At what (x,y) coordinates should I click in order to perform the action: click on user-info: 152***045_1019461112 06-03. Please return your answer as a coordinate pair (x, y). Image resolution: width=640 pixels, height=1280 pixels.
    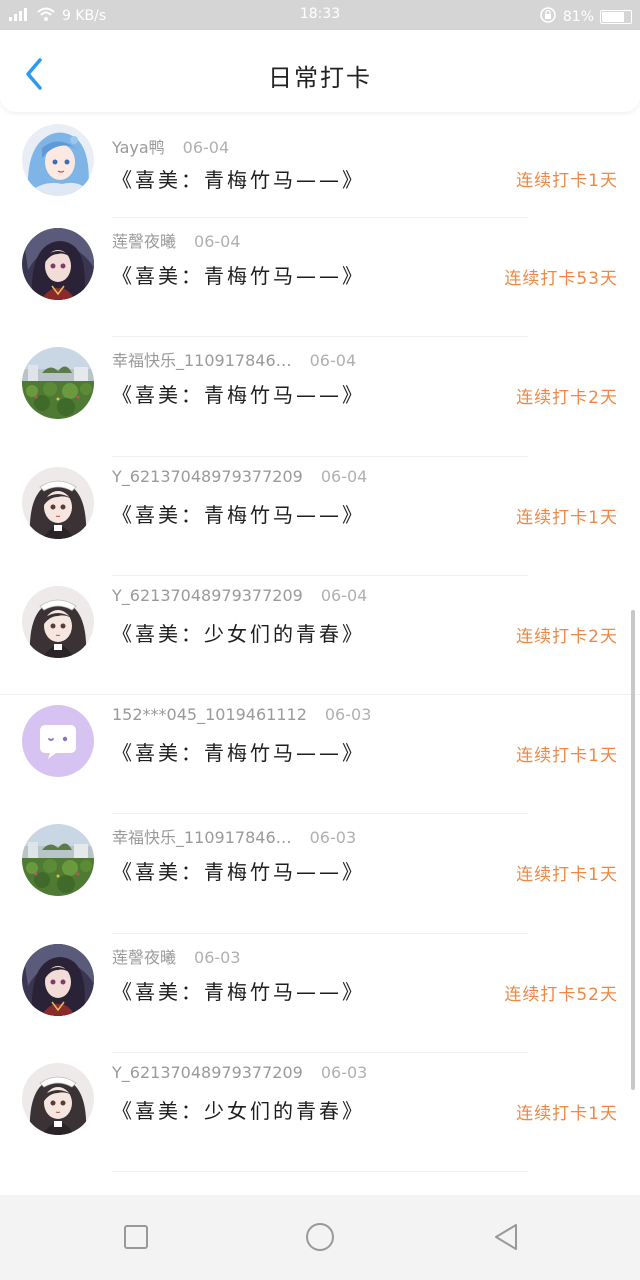
    Looking at the image, I should click on (241, 714).